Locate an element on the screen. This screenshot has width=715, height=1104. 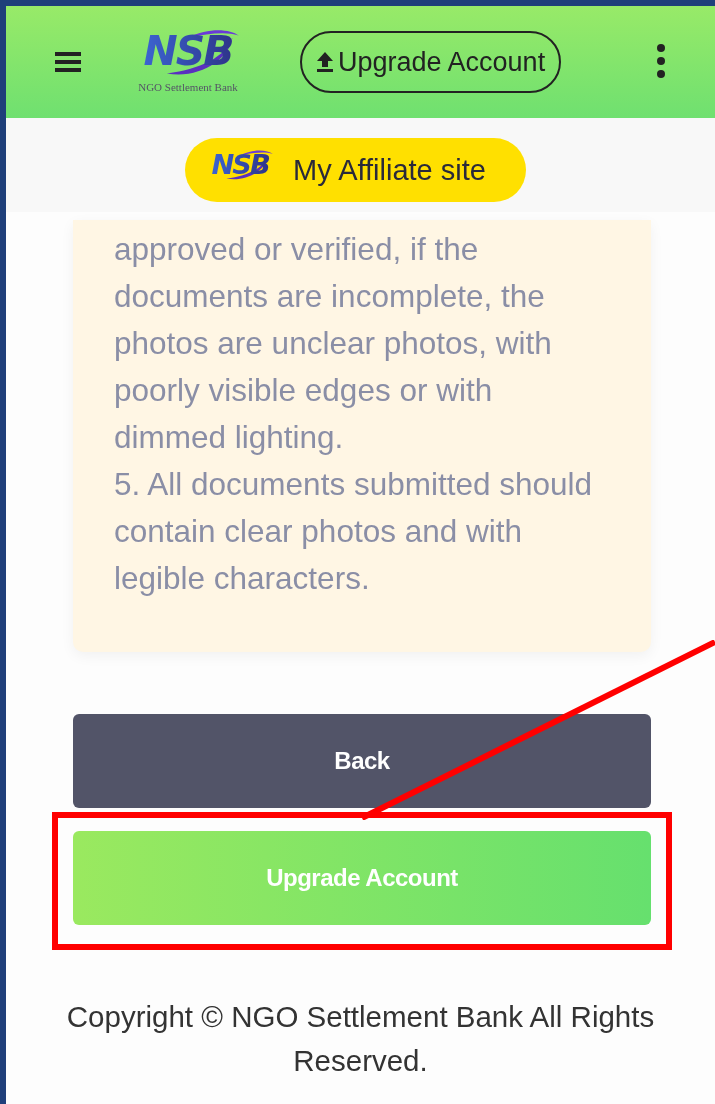
menu-icon is located at coordinates (68, 62).